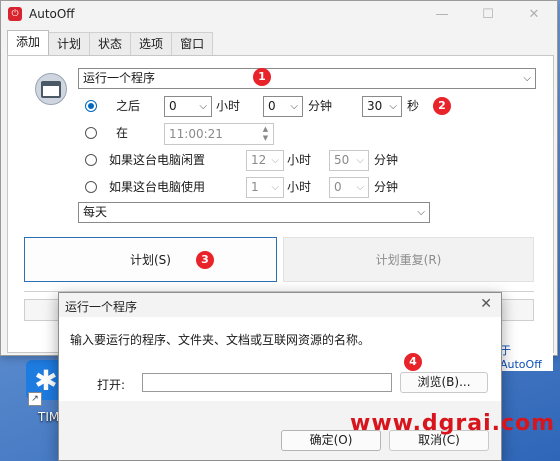  I want to click on idle-hours-value: 12, so click(259, 160).